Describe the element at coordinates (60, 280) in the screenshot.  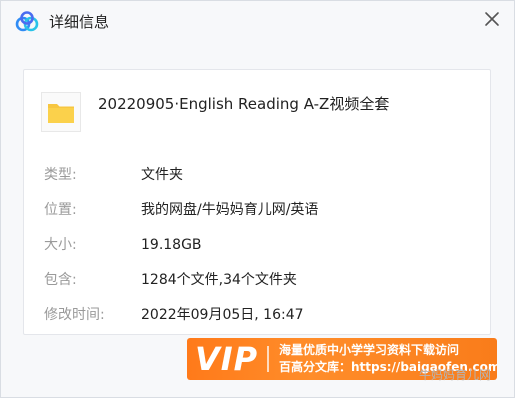
I see `contains-label: 包含:` at that location.